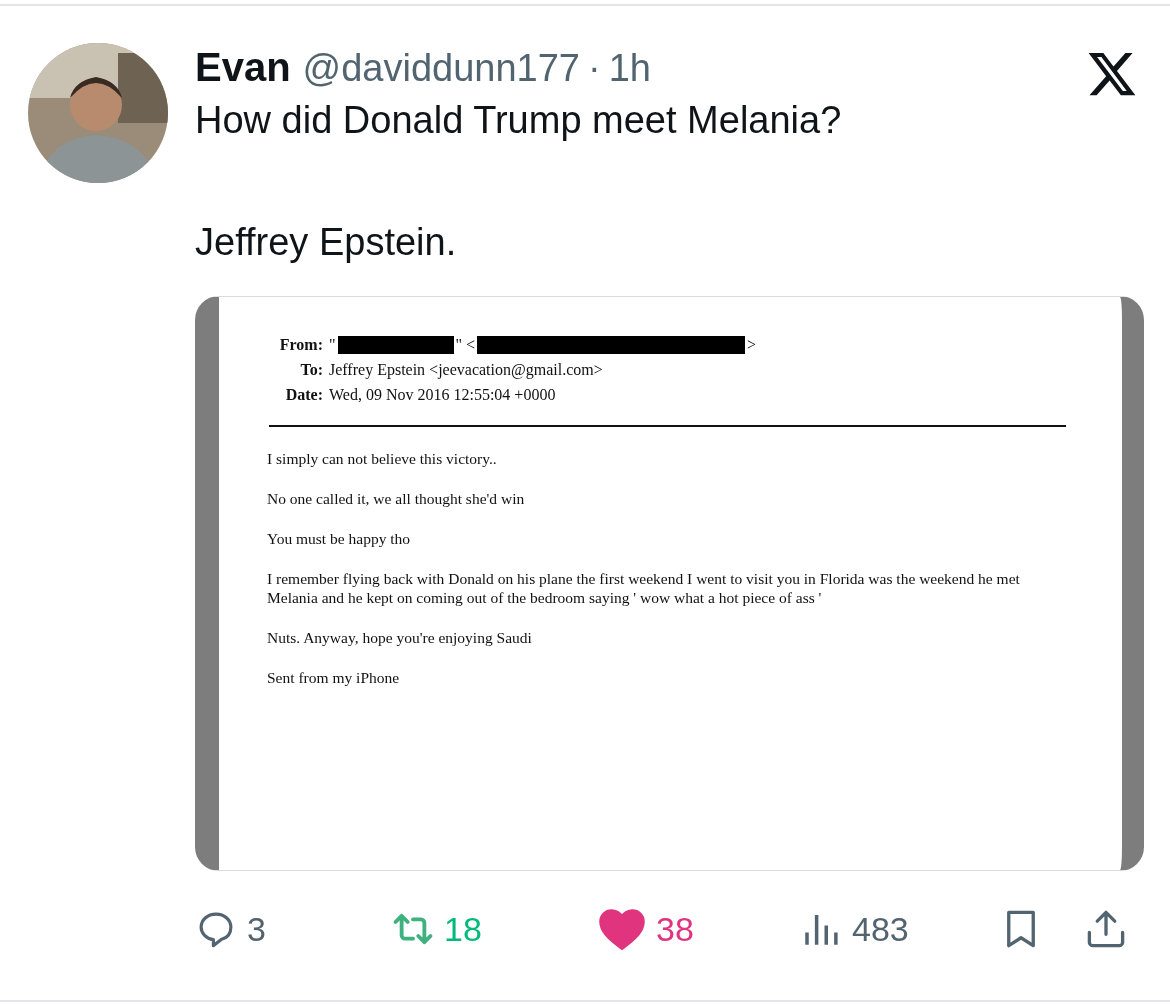  What do you see at coordinates (1106, 929) in the screenshot?
I see `share-icon` at bounding box center [1106, 929].